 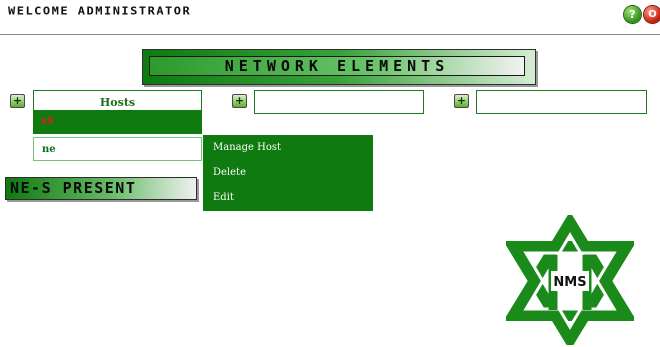 What do you see at coordinates (461, 101) in the screenshot?
I see `expand-column-3-button: +` at bounding box center [461, 101].